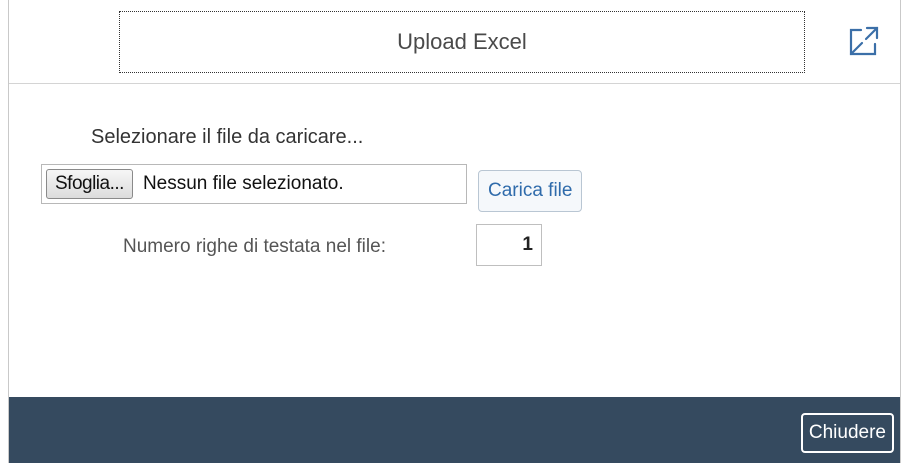  I want to click on file-status-text: Nessun file selezionato., so click(243, 183).